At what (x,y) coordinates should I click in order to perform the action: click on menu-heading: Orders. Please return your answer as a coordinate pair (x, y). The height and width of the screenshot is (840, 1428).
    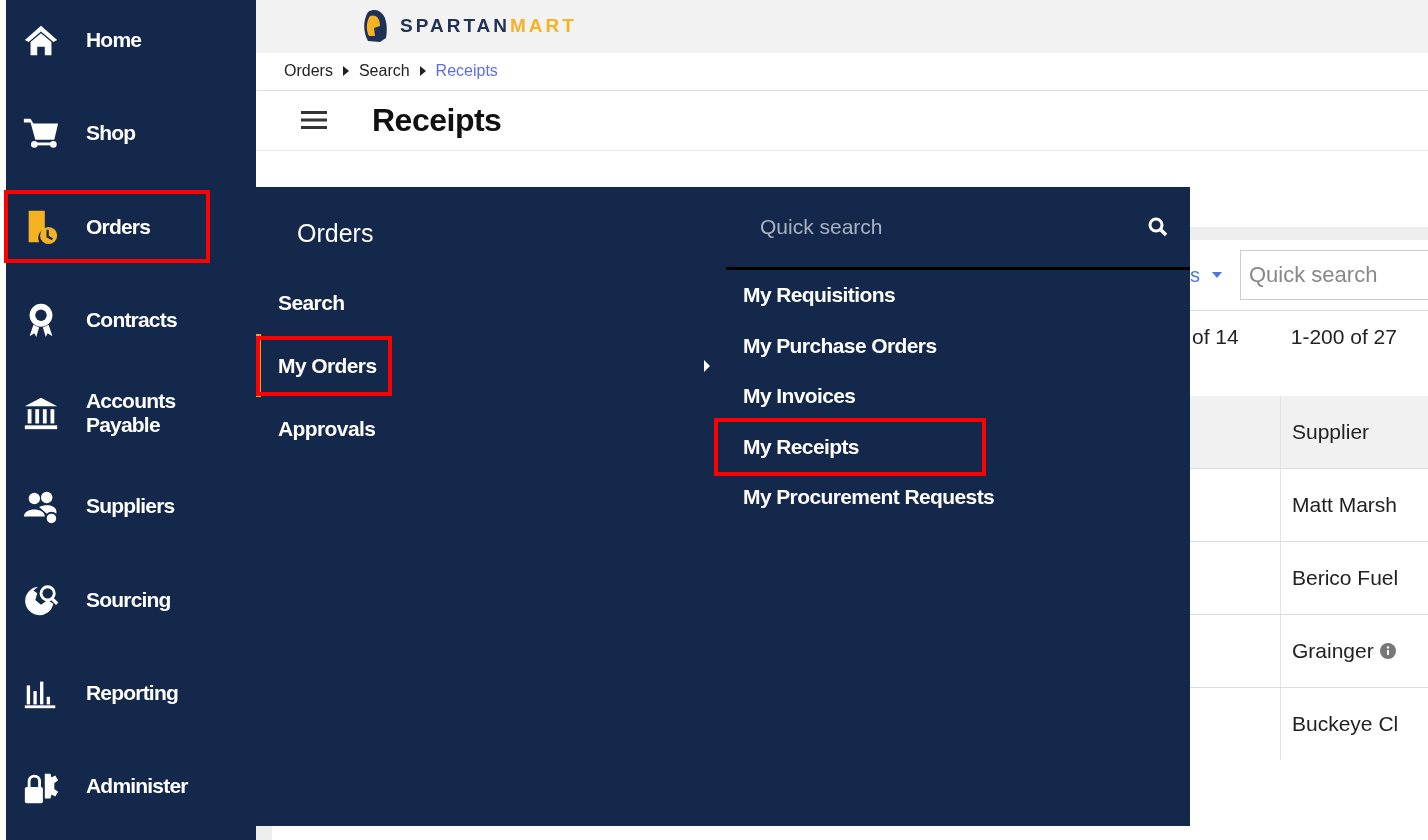
    Looking at the image, I should click on (335, 234).